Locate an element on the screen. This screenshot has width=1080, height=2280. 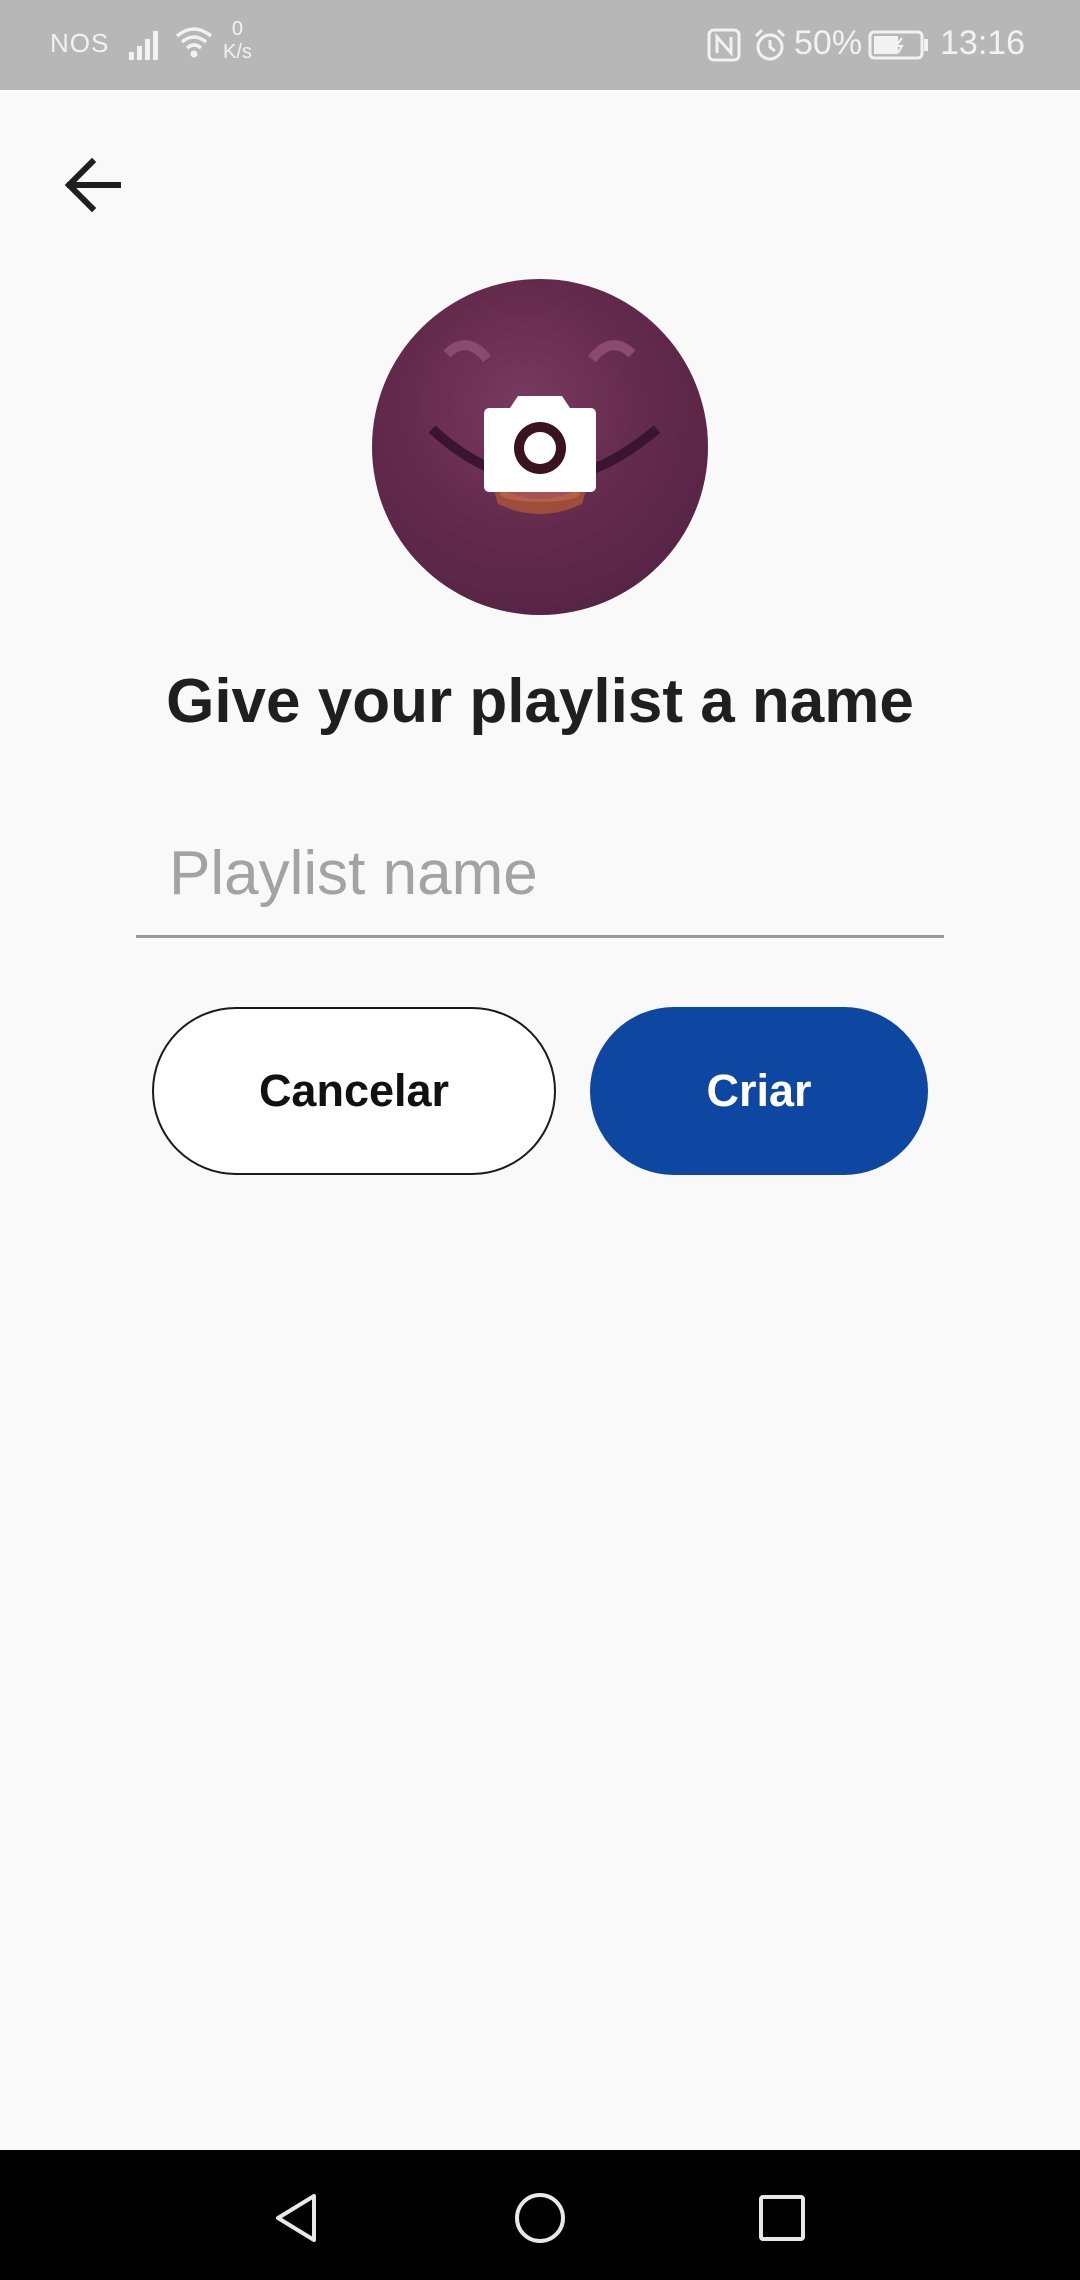
wifi-icon is located at coordinates (194, 42).